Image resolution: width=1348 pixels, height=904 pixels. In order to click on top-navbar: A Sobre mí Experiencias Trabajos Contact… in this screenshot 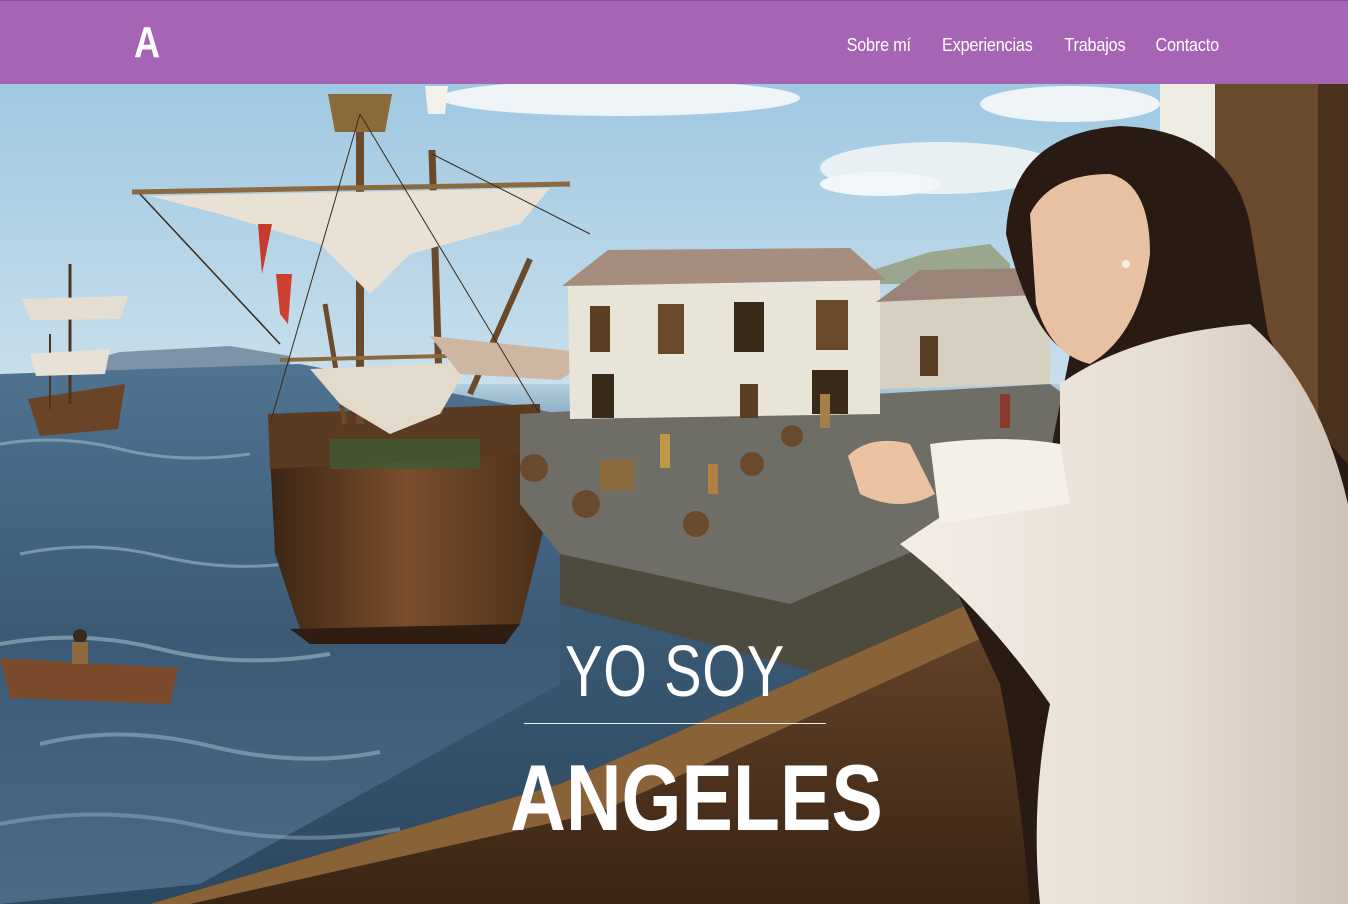, I will do `click(674, 42)`.